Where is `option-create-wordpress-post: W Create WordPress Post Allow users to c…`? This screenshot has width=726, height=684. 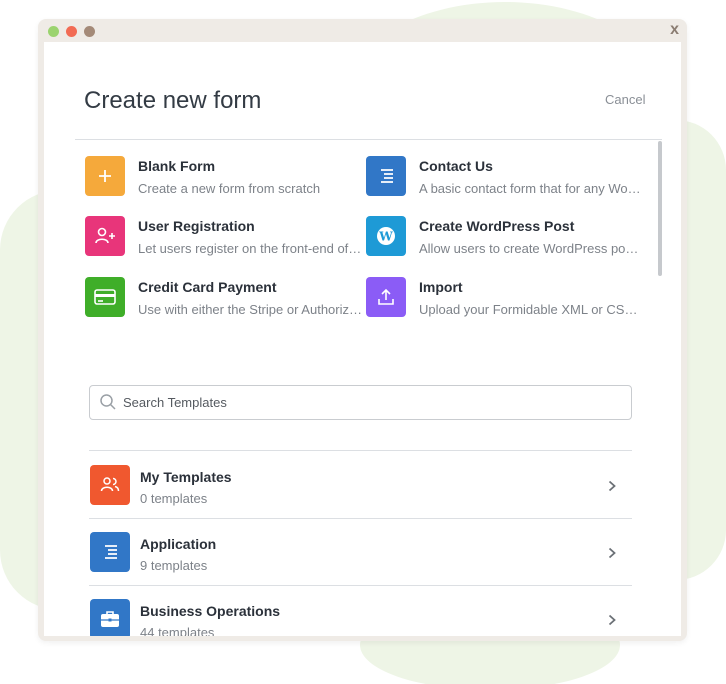 option-create-wordpress-post: W Create WordPress Post Allow users to c… is located at coordinates (506, 238).